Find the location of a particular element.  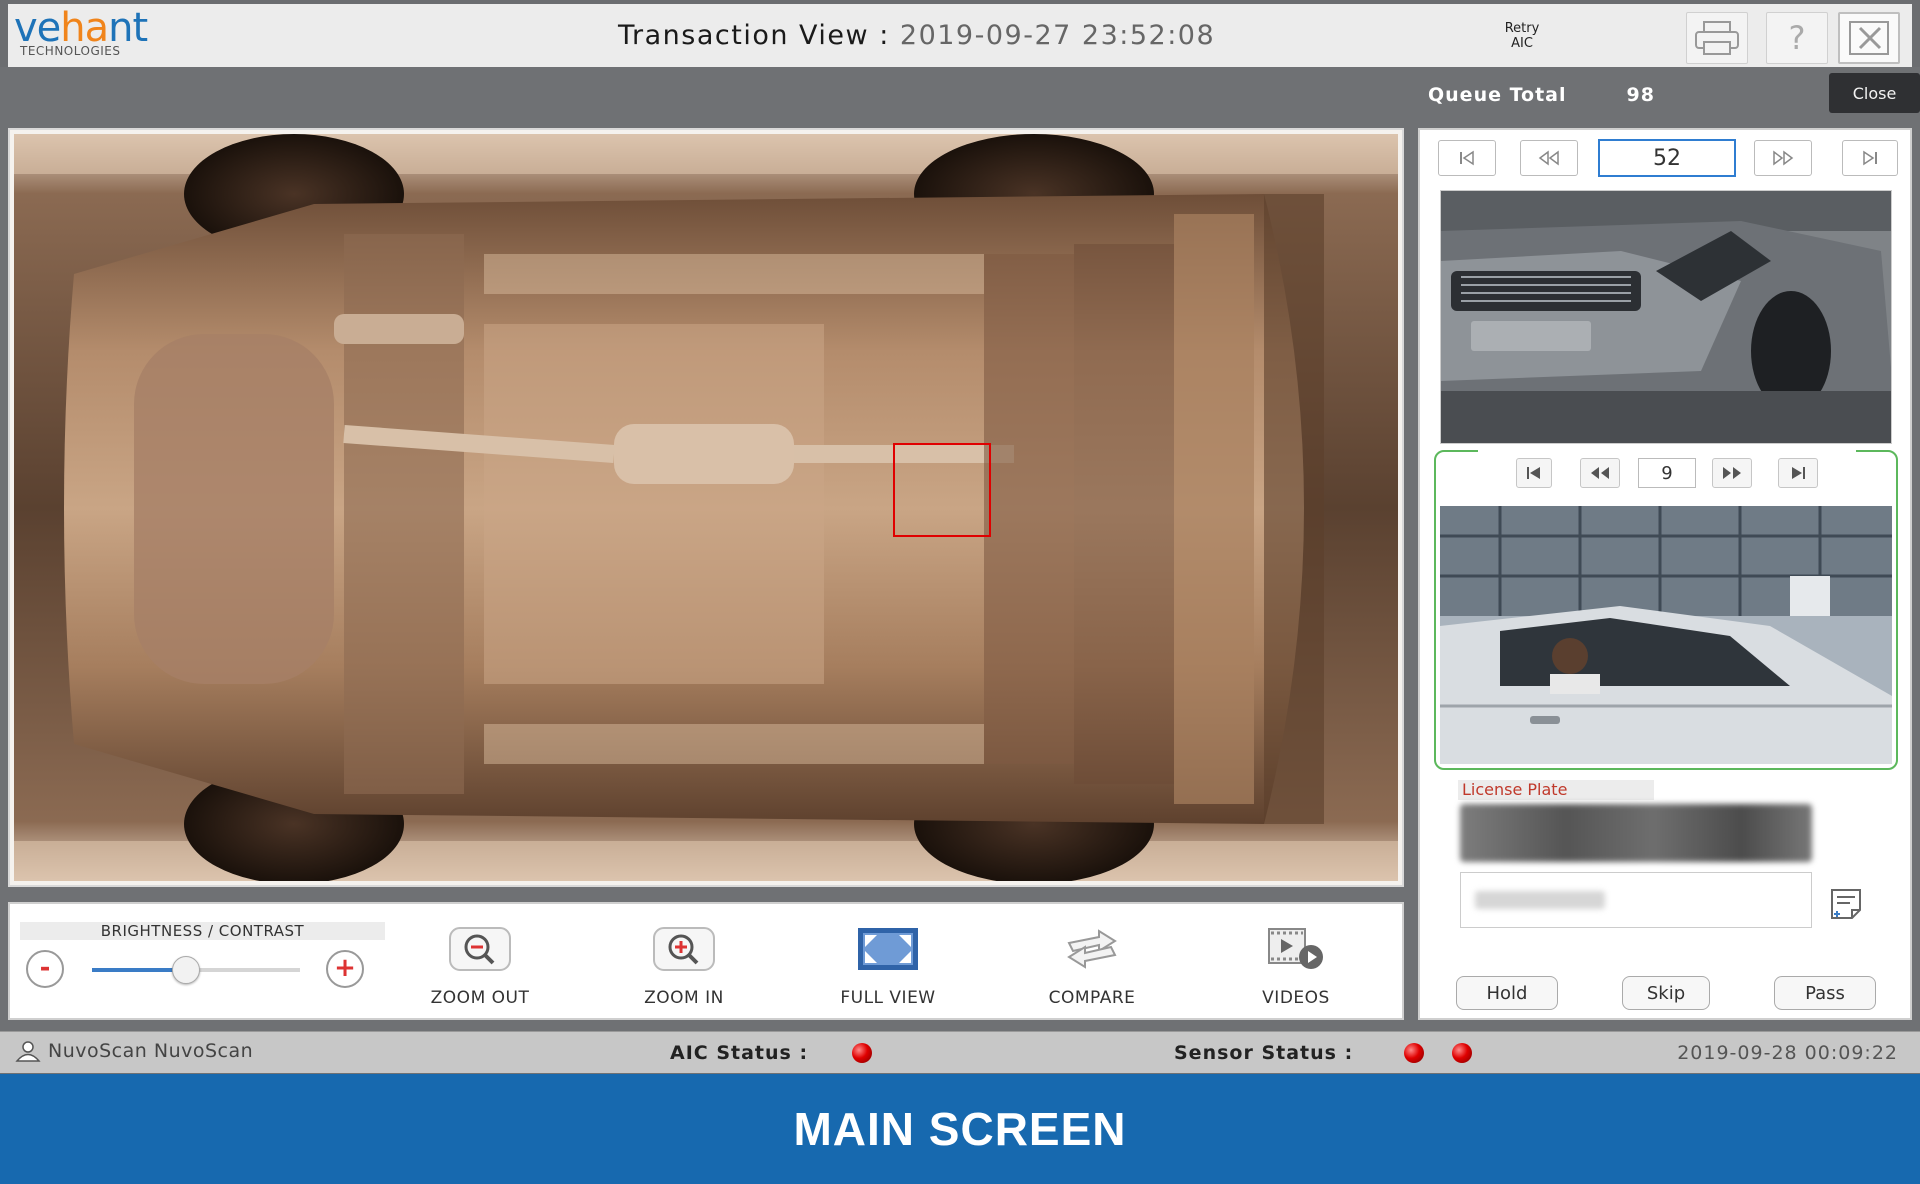

close-tooltip: Close is located at coordinates (1874, 93).